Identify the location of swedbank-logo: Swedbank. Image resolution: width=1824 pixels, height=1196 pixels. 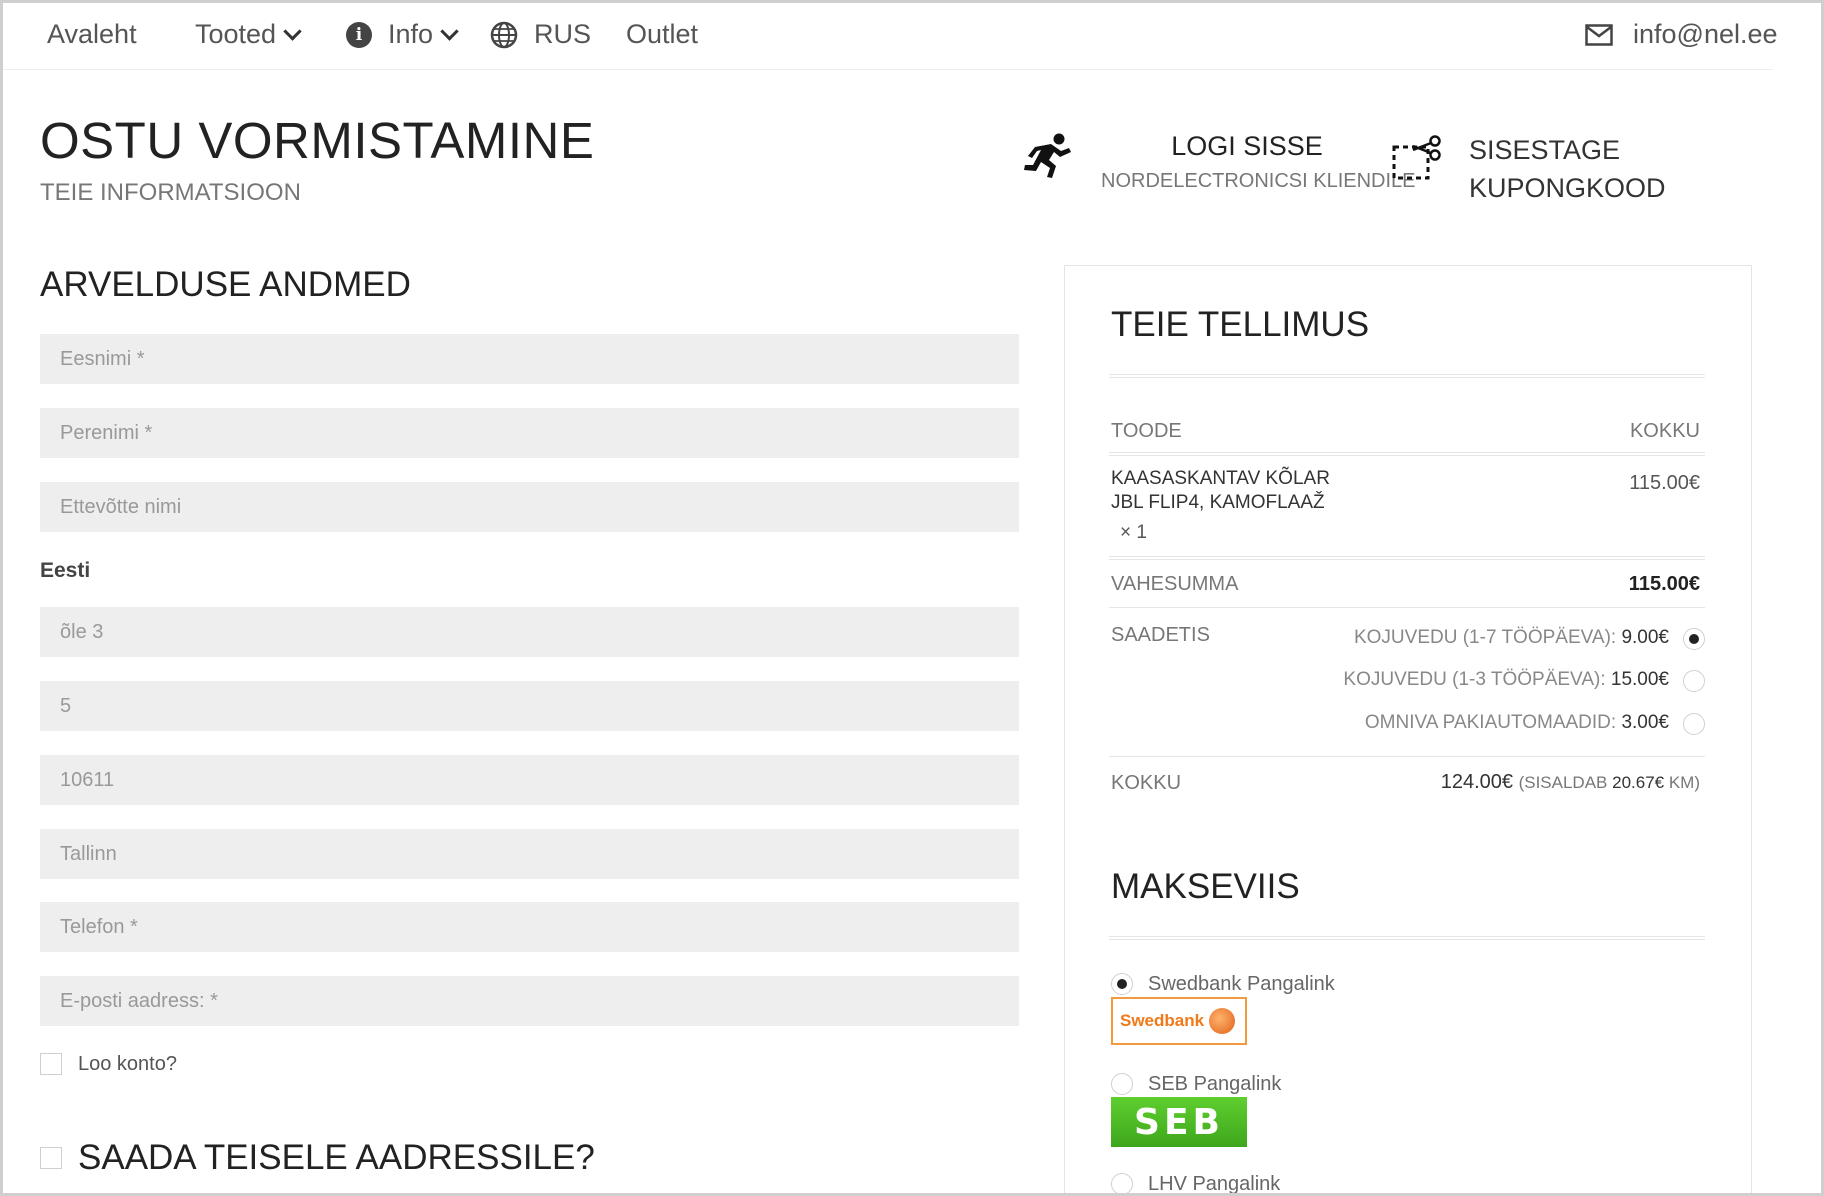
(1179, 1021).